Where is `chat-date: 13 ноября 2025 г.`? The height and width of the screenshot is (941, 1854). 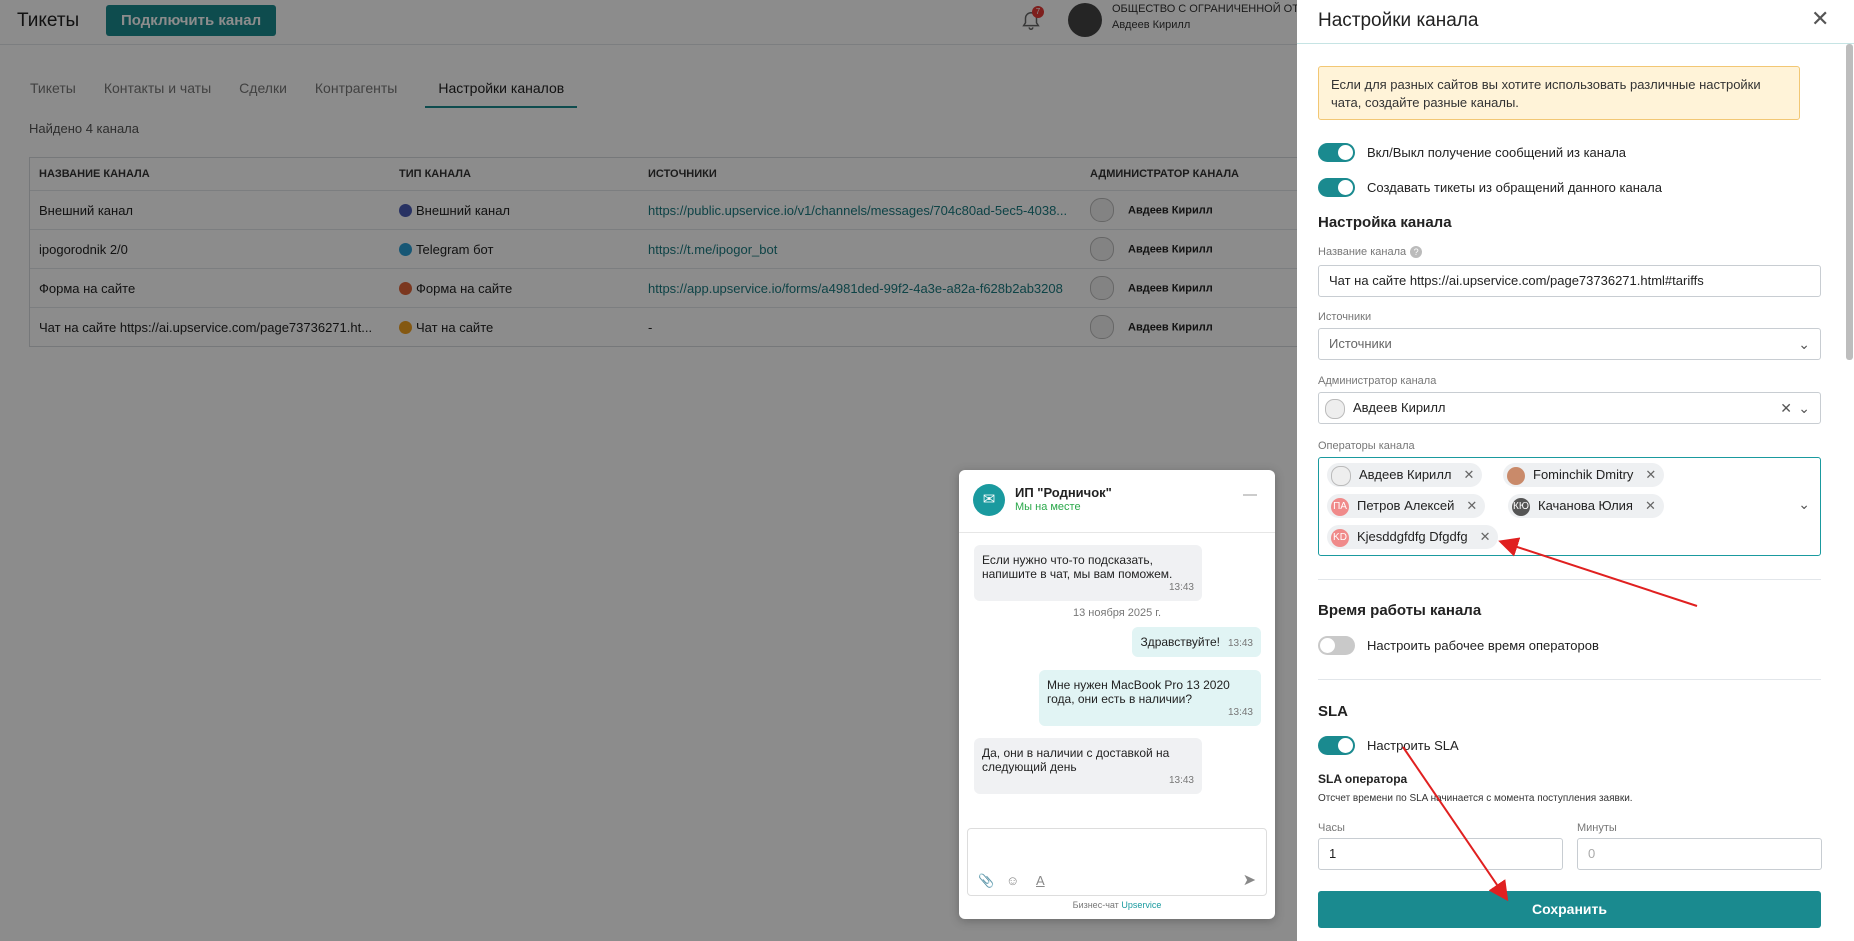
chat-date: 13 ноября 2025 г. is located at coordinates (1117, 613).